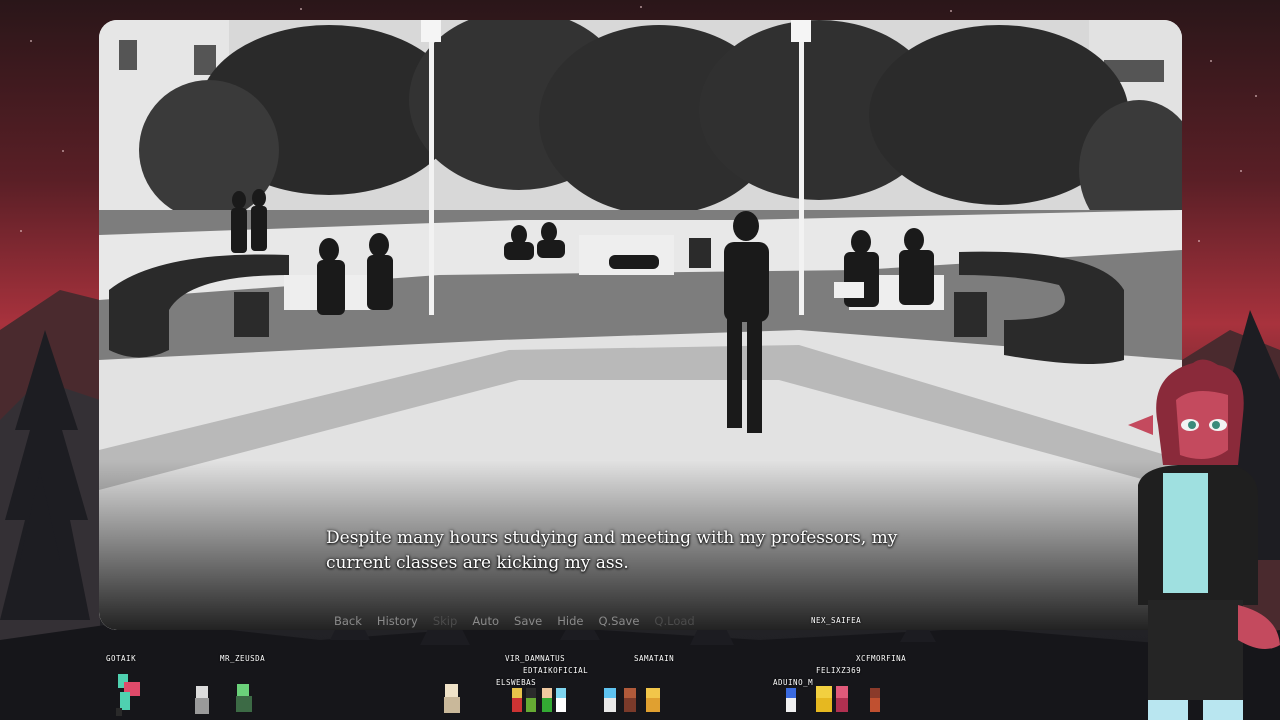 The width and height of the screenshot is (1280, 720). What do you see at coordinates (556, 670) in the screenshot?
I see `viewer-name: EDTAIKOFICIAL` at bounding box center [556, 670].